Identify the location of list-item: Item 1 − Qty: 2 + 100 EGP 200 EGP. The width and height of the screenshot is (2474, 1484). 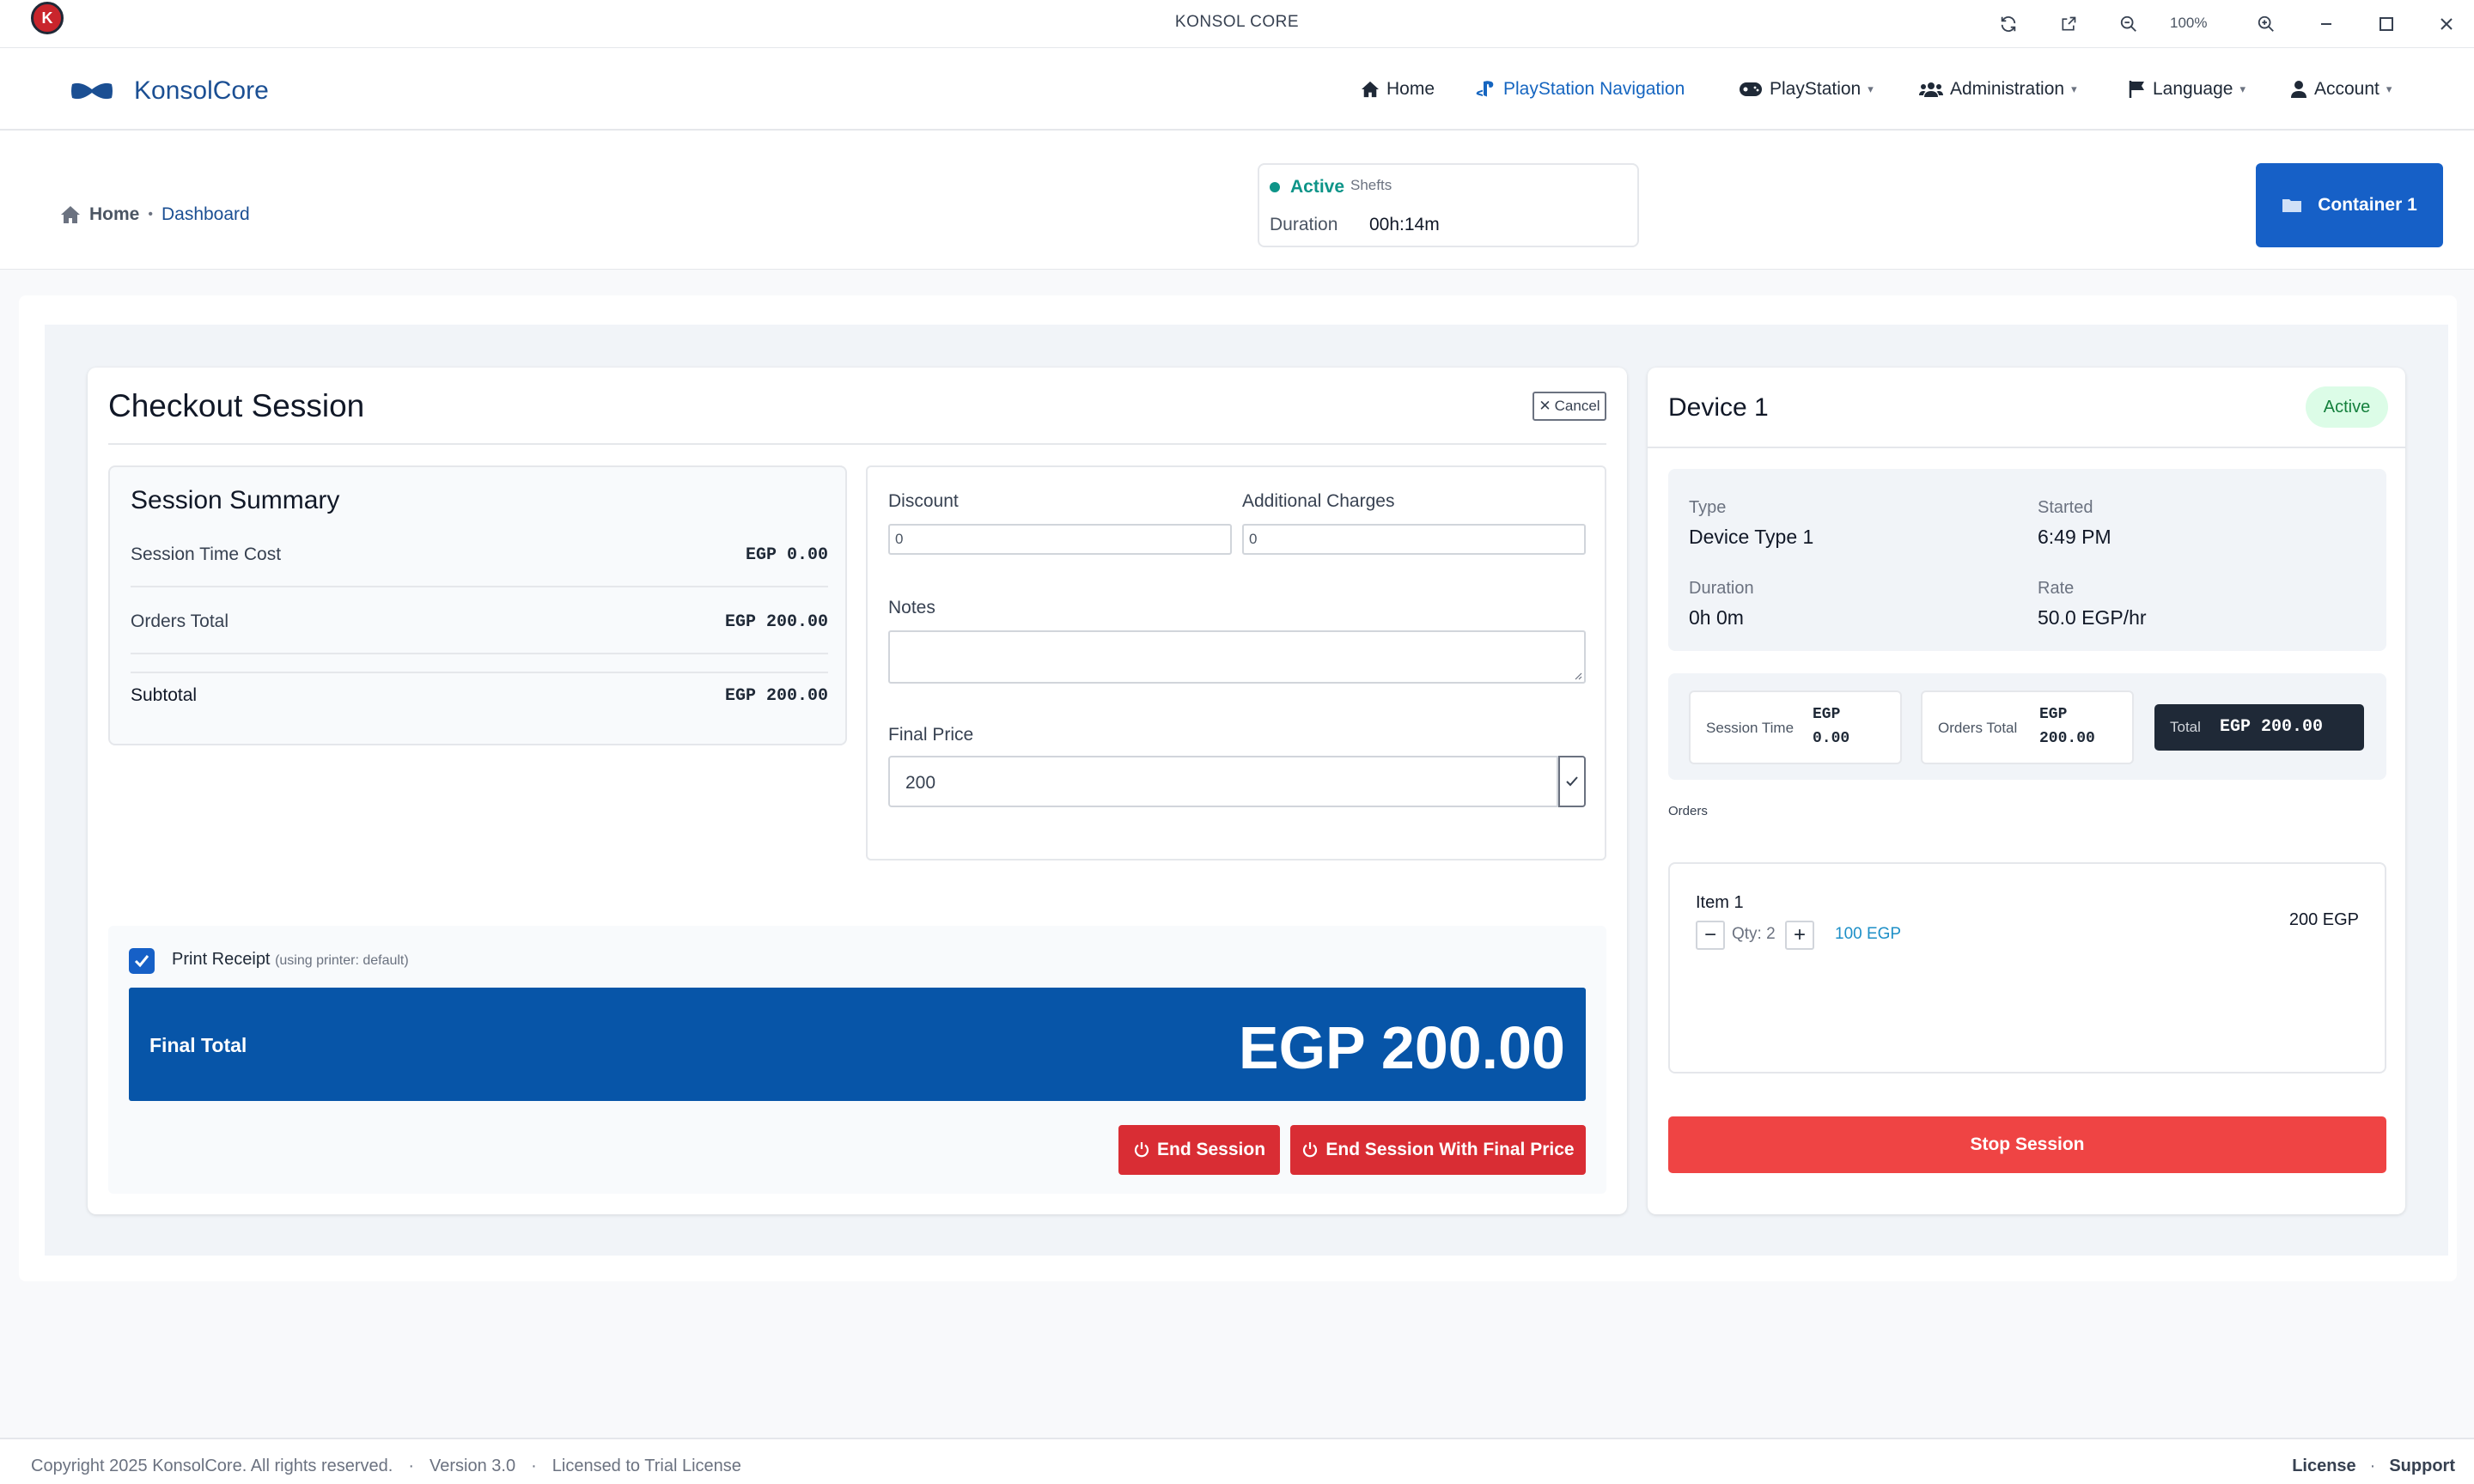
(2027, 915).